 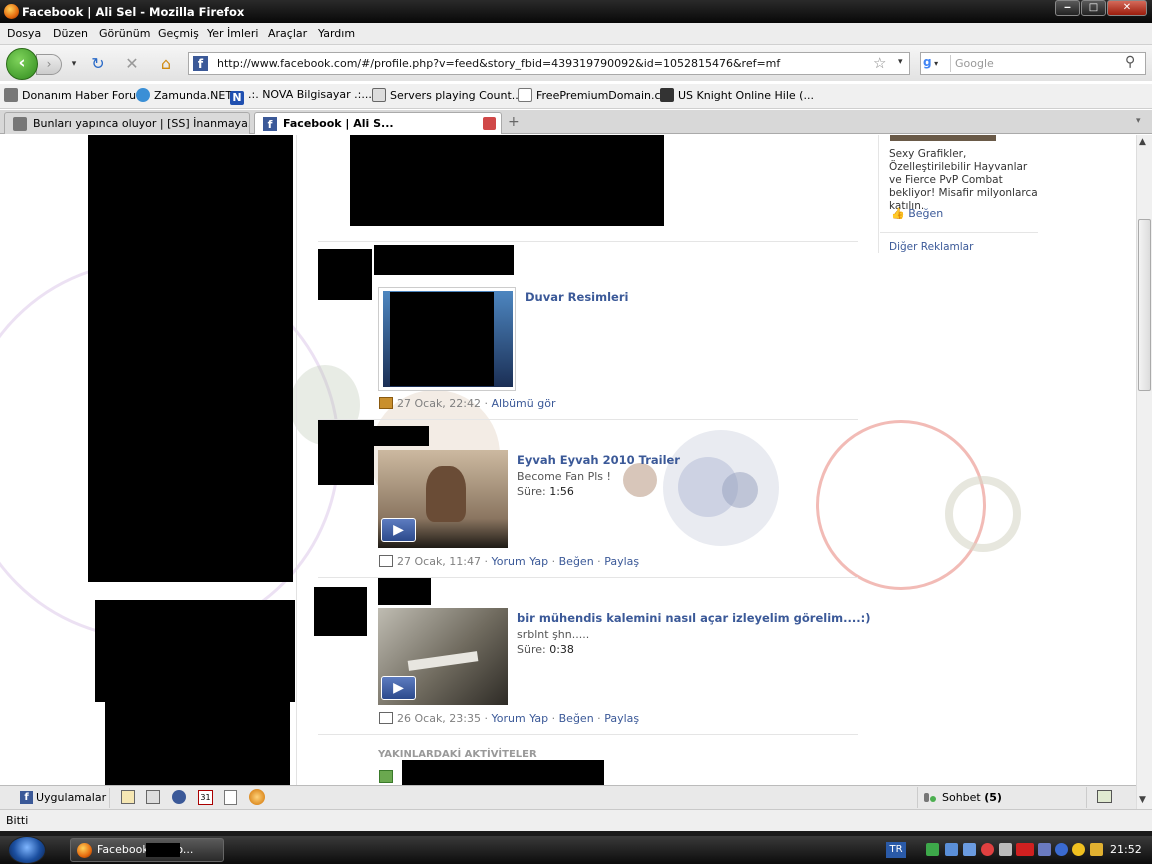 I want to click on notifications-icon, so click(x=1104, y=796).